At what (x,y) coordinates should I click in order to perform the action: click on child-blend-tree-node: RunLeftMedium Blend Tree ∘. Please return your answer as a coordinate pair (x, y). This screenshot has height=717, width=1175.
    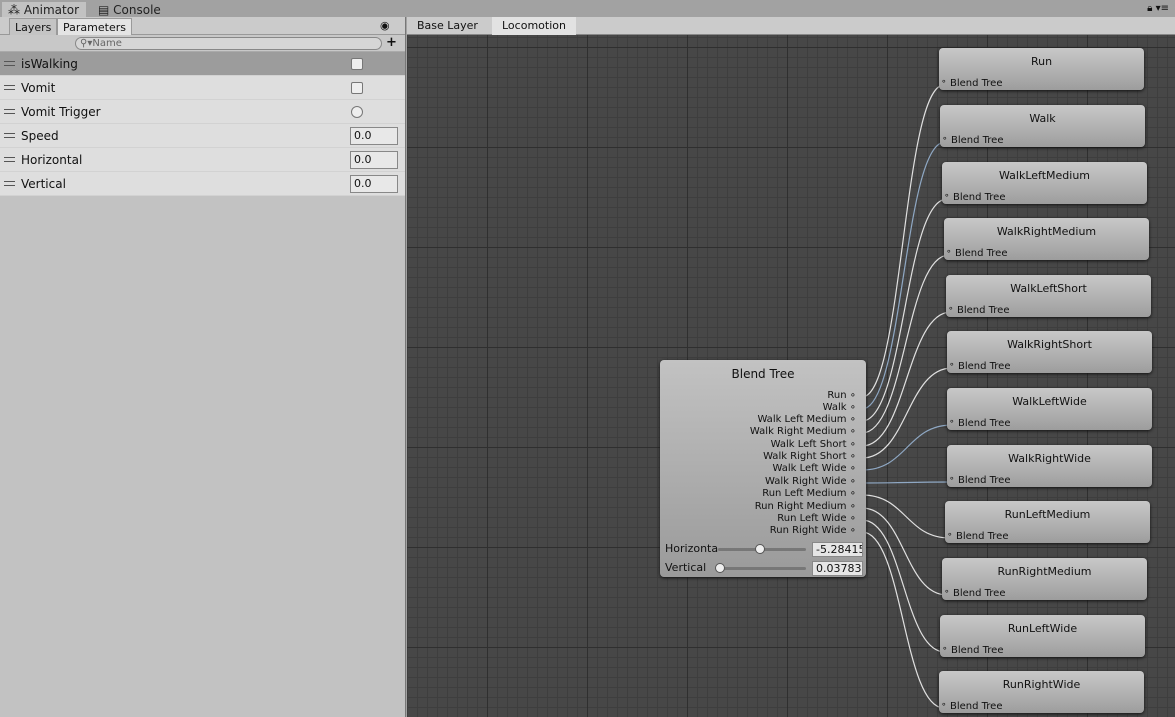
    Looking at the image, I should click on (1047, 522).